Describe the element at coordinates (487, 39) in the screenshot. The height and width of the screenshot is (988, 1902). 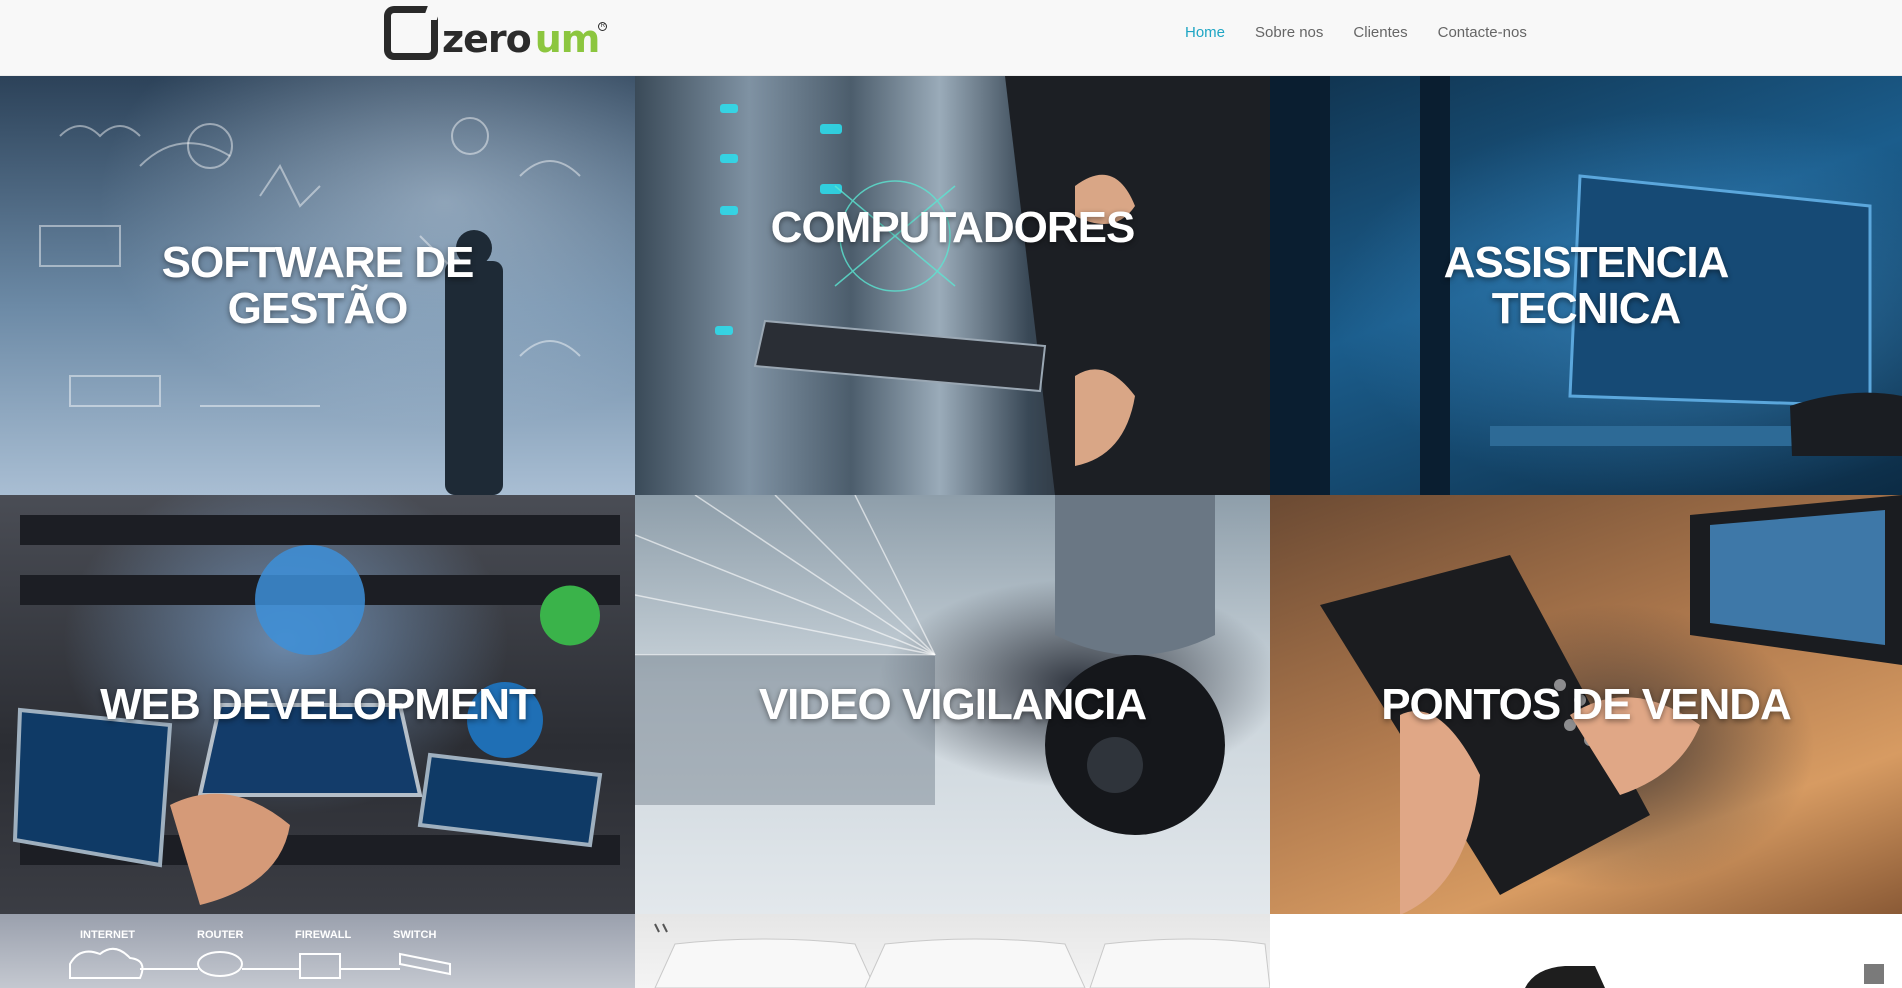
I see `logo-text-zero: zero` at that location.